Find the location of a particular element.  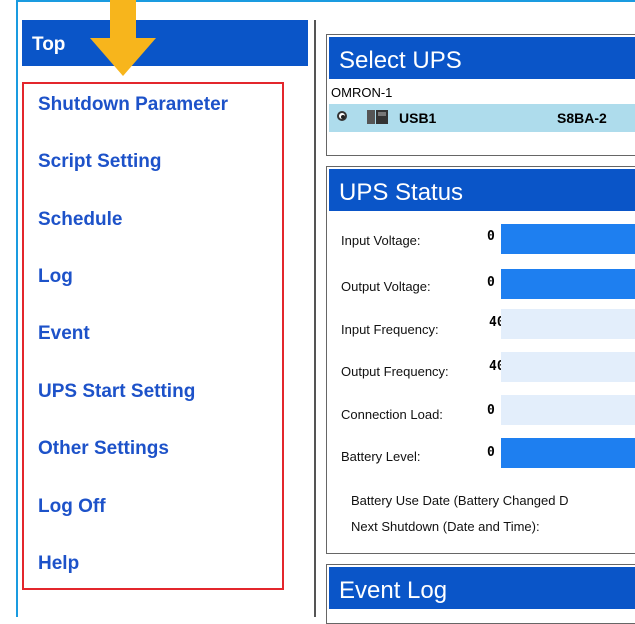

sidebar-item-schedule: Schedule is located at coordinates (80, 220).